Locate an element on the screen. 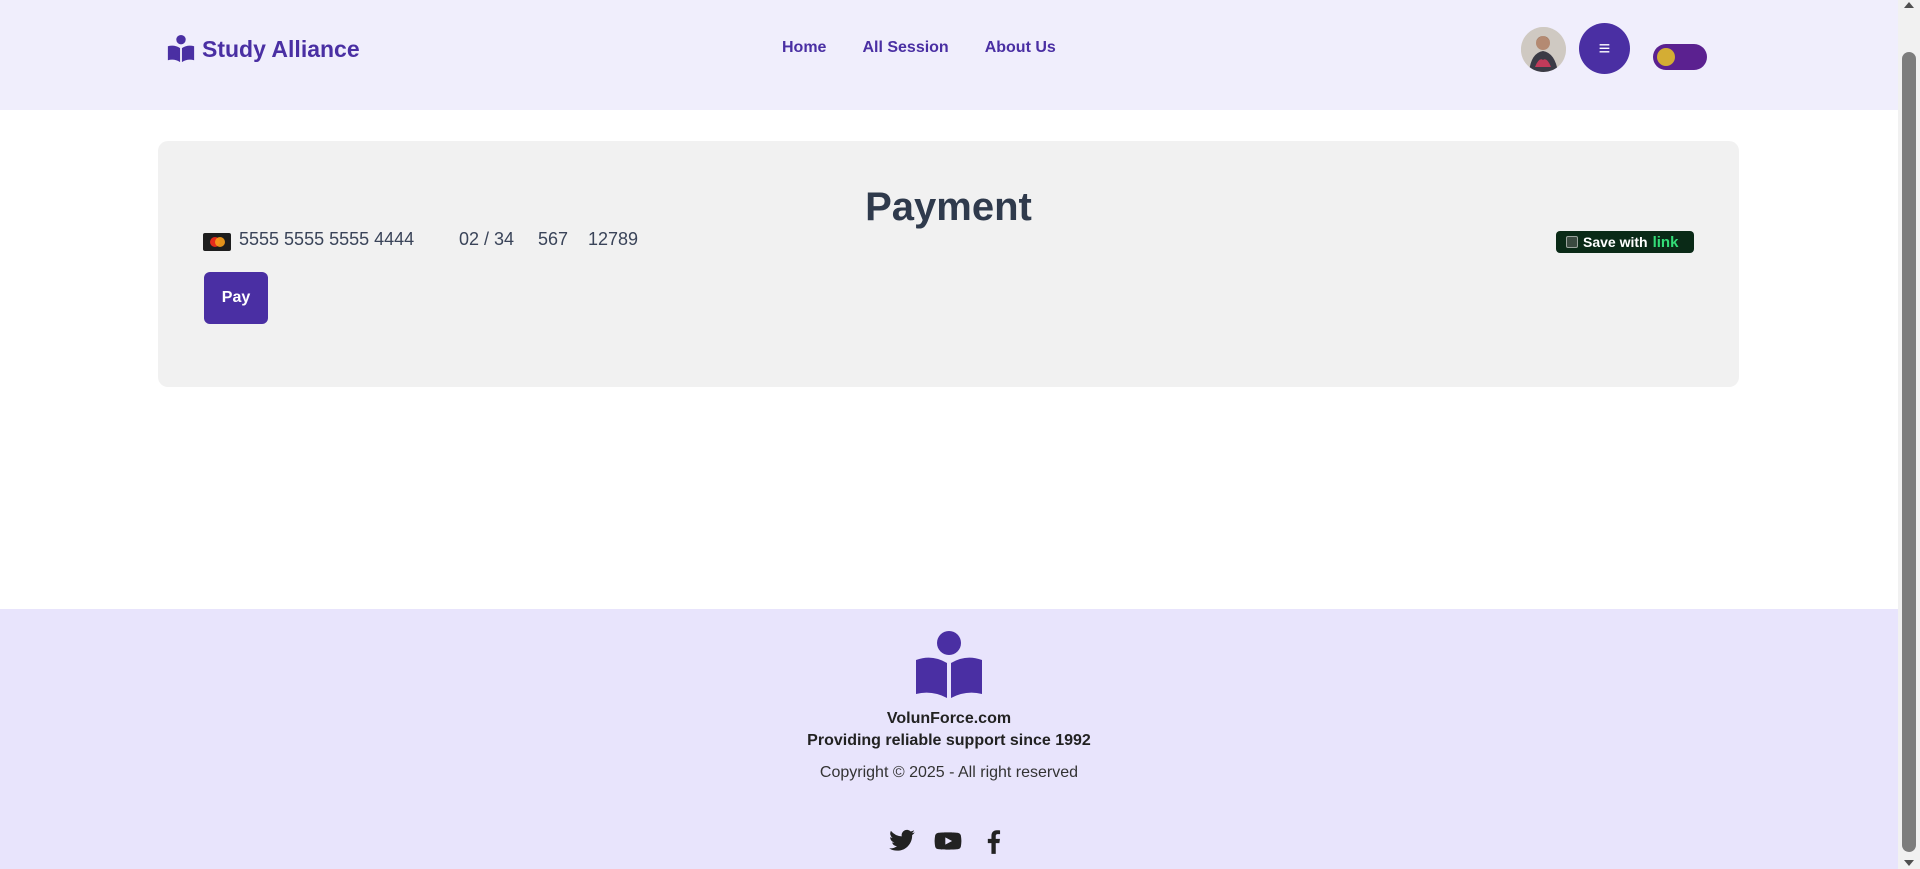 The image size is (1920, 869). theme-toggle is located at coordinates (1680, 57).